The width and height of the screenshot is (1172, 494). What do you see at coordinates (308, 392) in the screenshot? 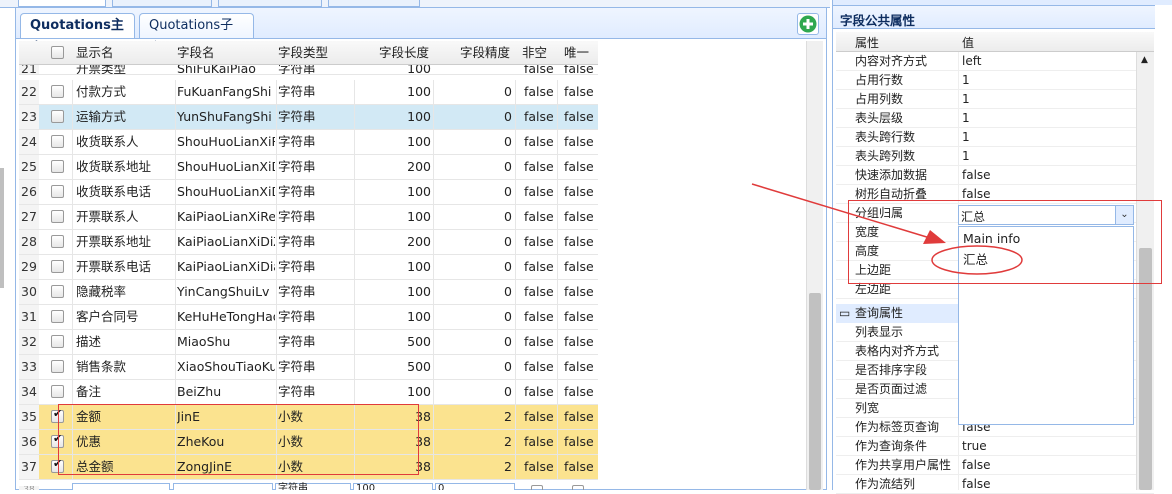
I see `table-row: 34 备注 BeiZhu 字符串 100 0 false false` at bounding box center [308, 392].